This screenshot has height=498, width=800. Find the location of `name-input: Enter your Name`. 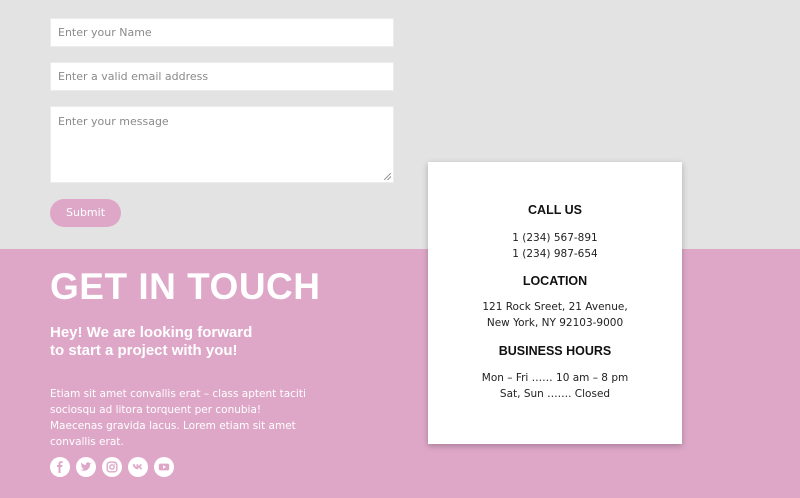

name-input: Enter your Name is located at coordinates (222, 32).